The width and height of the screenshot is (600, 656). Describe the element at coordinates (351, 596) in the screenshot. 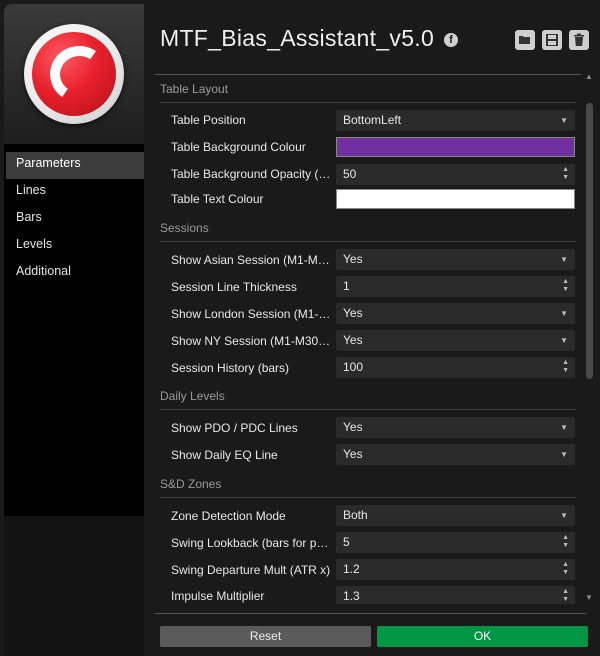

I see `impulse-multiplier-value: 1.3` at that location.